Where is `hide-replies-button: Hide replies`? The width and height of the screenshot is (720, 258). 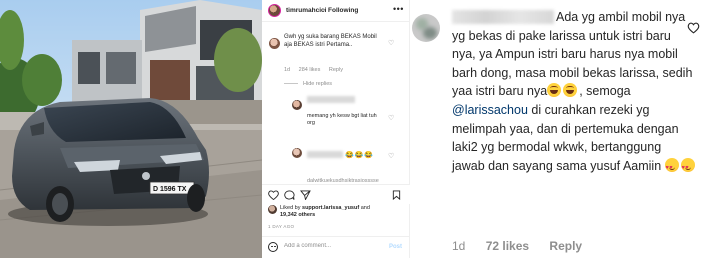 hide-replies-button: Hide replies is located at coordinates (308, 84).